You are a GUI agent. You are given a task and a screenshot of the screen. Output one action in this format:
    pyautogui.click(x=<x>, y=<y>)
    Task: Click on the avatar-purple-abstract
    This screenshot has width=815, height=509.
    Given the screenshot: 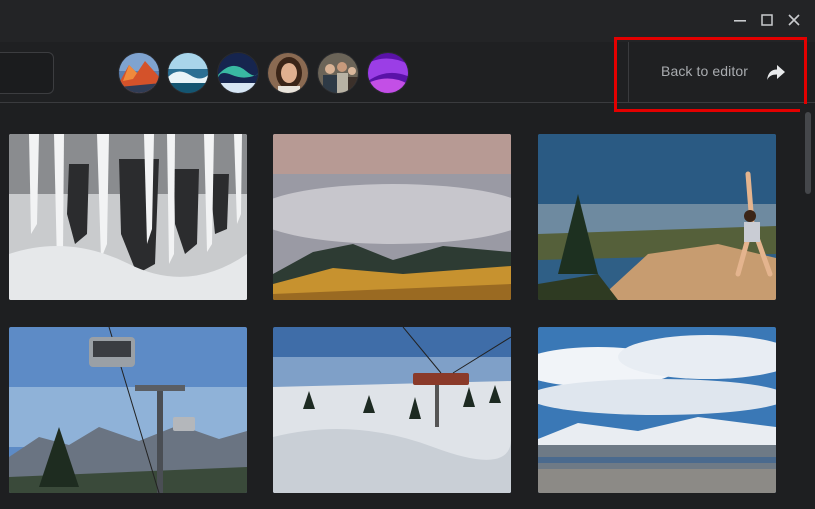 What is the action you would take?
    pyautogui.click(x=388, y=73)
    